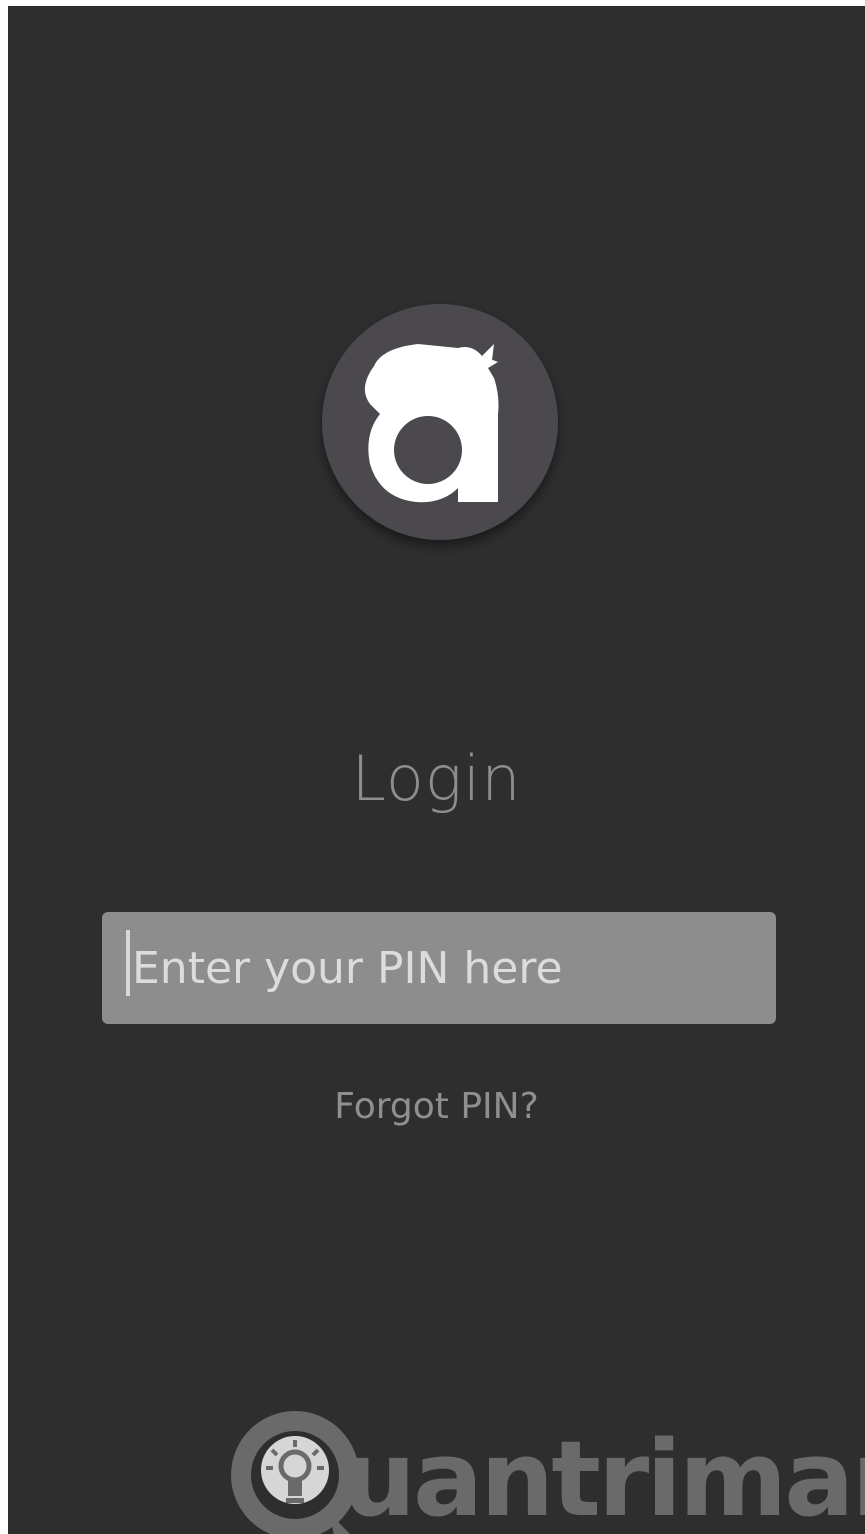 This screenshot has height=1534, width=865. Describe the element at coordinates (436, 1106) in the screenshot. I see `forgot-pin-link: Forgot PIN?` at that location.